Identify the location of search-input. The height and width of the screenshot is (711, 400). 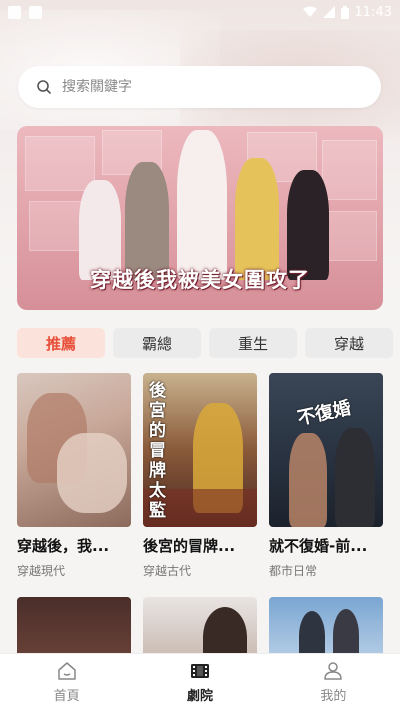
(202, 87).